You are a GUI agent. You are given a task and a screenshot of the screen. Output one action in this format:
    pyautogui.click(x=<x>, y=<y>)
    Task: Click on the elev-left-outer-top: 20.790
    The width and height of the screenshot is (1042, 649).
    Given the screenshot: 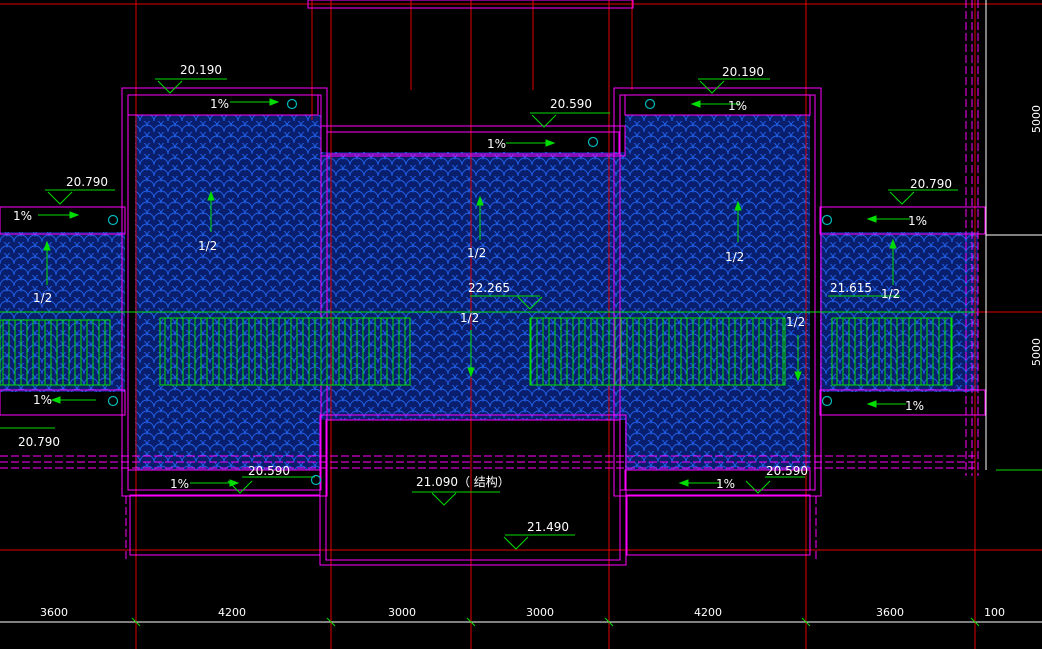 What is the action you would take?
    pyautogui.click(x=87, y=182)
    